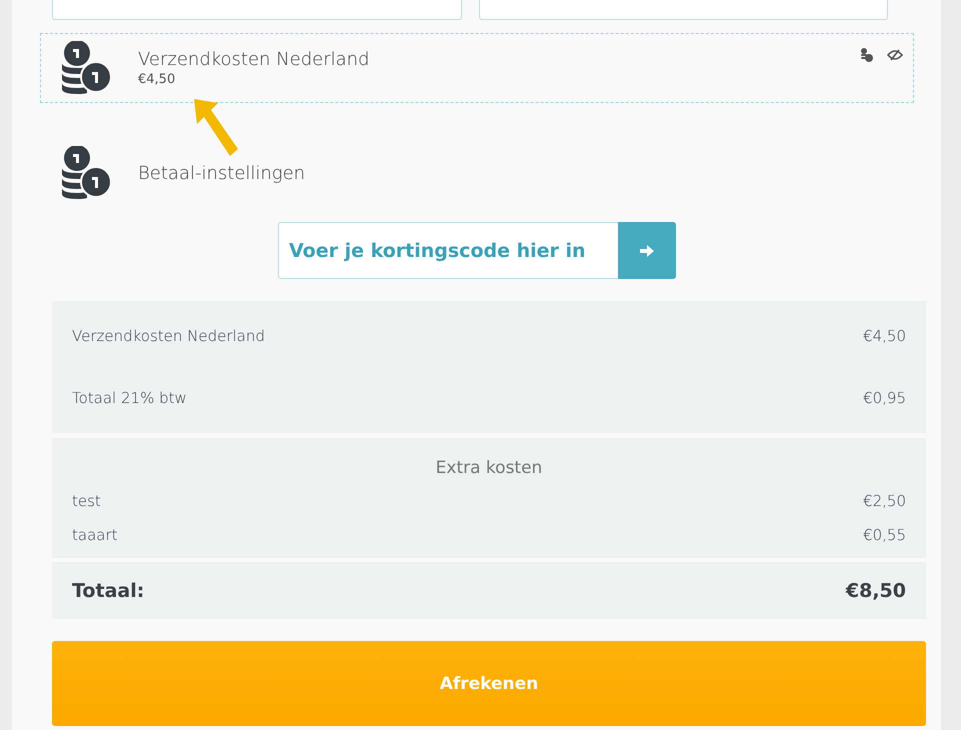  I want to click on cost-label: Totaal 21% btw, so click(129, 398).